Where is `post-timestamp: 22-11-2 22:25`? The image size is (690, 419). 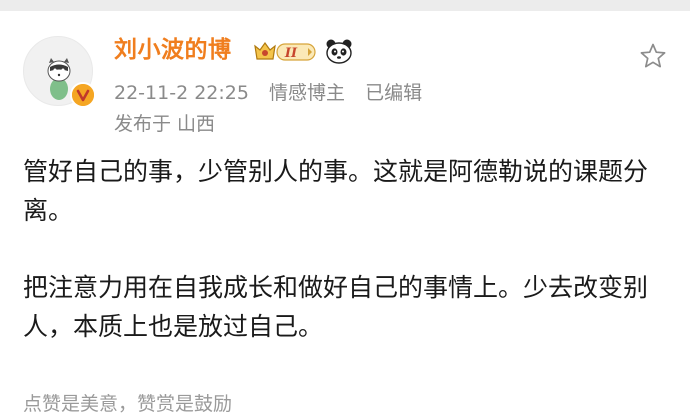
post-timestamp: 22-11-2 22:25 is located at coordinates (181, 93).